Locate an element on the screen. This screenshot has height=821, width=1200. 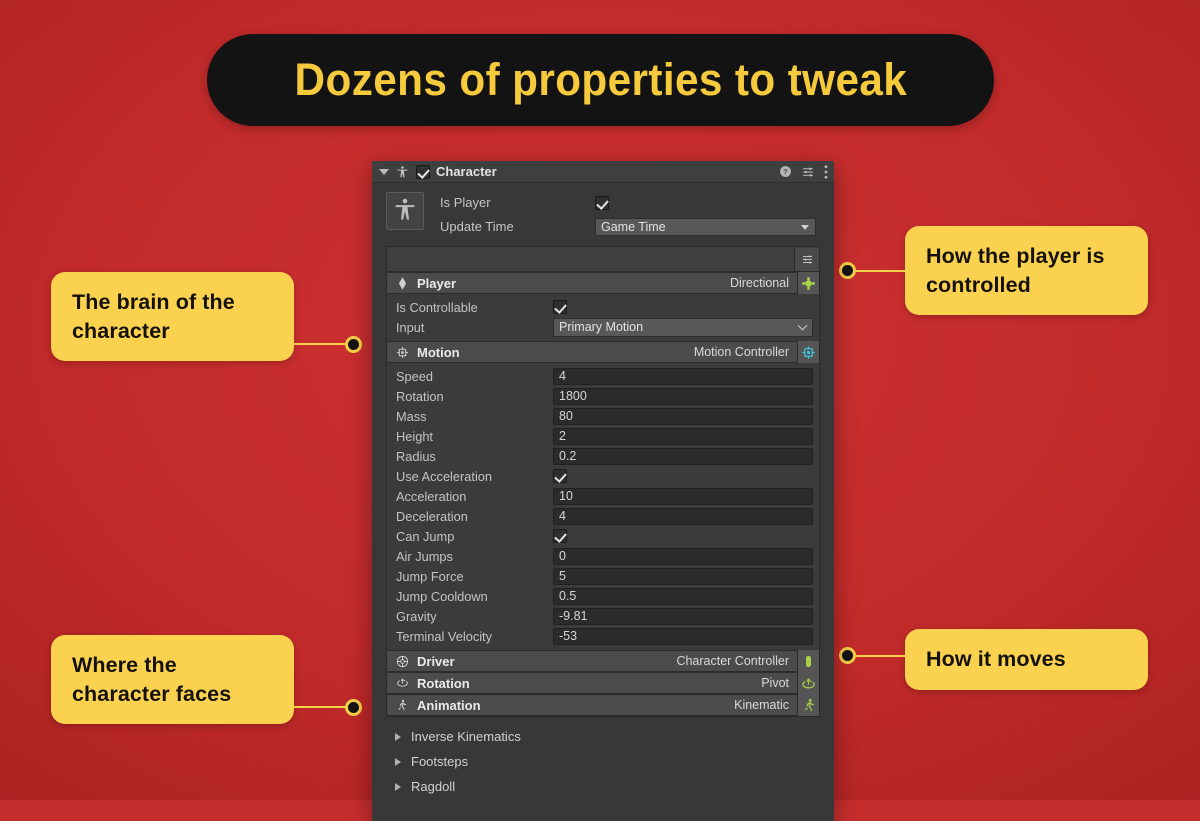
foldout-footsteps: Footsteps is located at coordinates (603, 761).